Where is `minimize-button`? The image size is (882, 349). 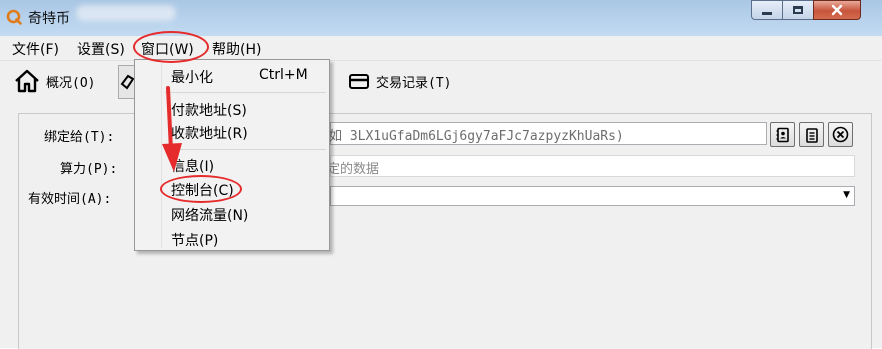 minimize-button is located at coordinates (767, 10).